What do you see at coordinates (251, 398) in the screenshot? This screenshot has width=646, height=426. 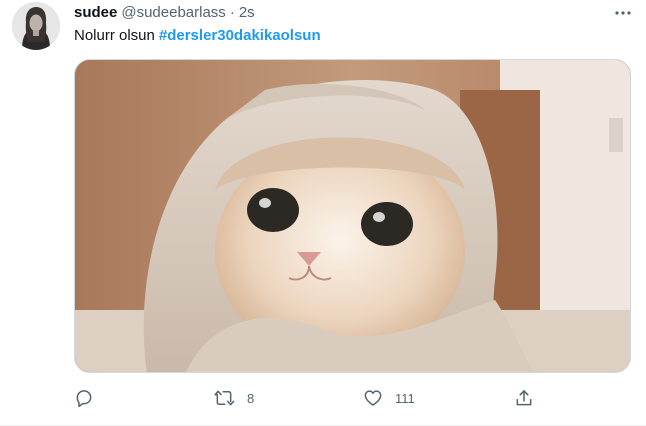 I see `retweet-count: 8` at bounding box center [251, 398].